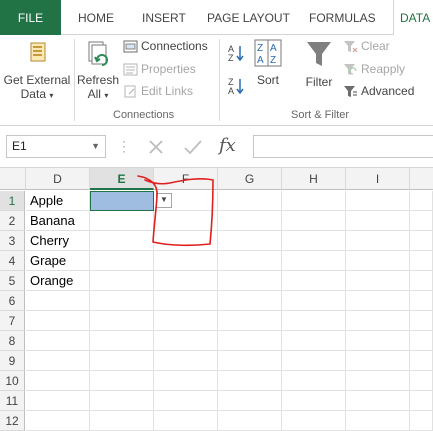 The width and height of the screenshot is (433, 431). I want to click on column-header-i: I, so click(378, 179).